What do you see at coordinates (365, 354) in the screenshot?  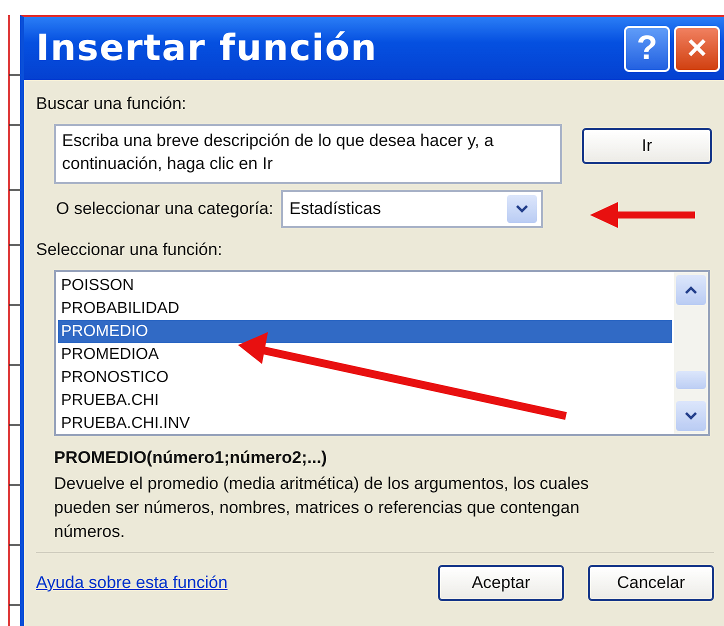 I see `function-item: PROMEDIOA` at bounding box center [365, 354].